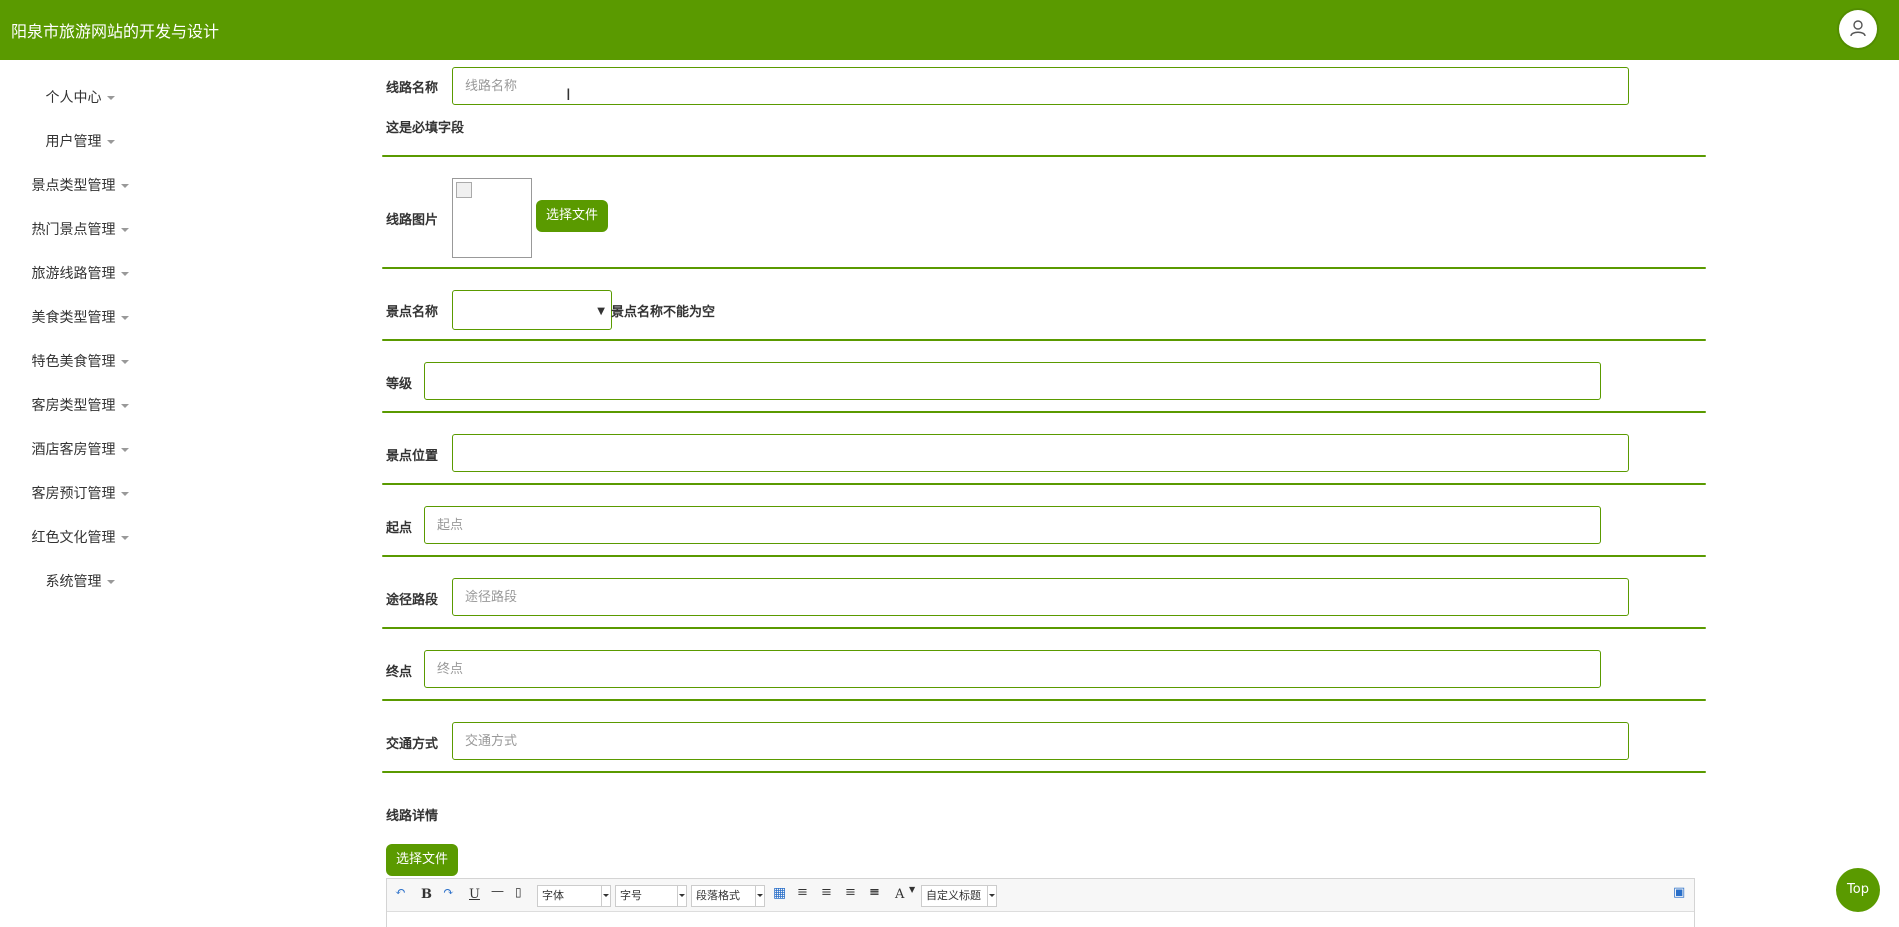  Describe the element at coordinates (80, 581) in the screenshot. I see `sidebar-item-system-management: 系统管理` at that location.